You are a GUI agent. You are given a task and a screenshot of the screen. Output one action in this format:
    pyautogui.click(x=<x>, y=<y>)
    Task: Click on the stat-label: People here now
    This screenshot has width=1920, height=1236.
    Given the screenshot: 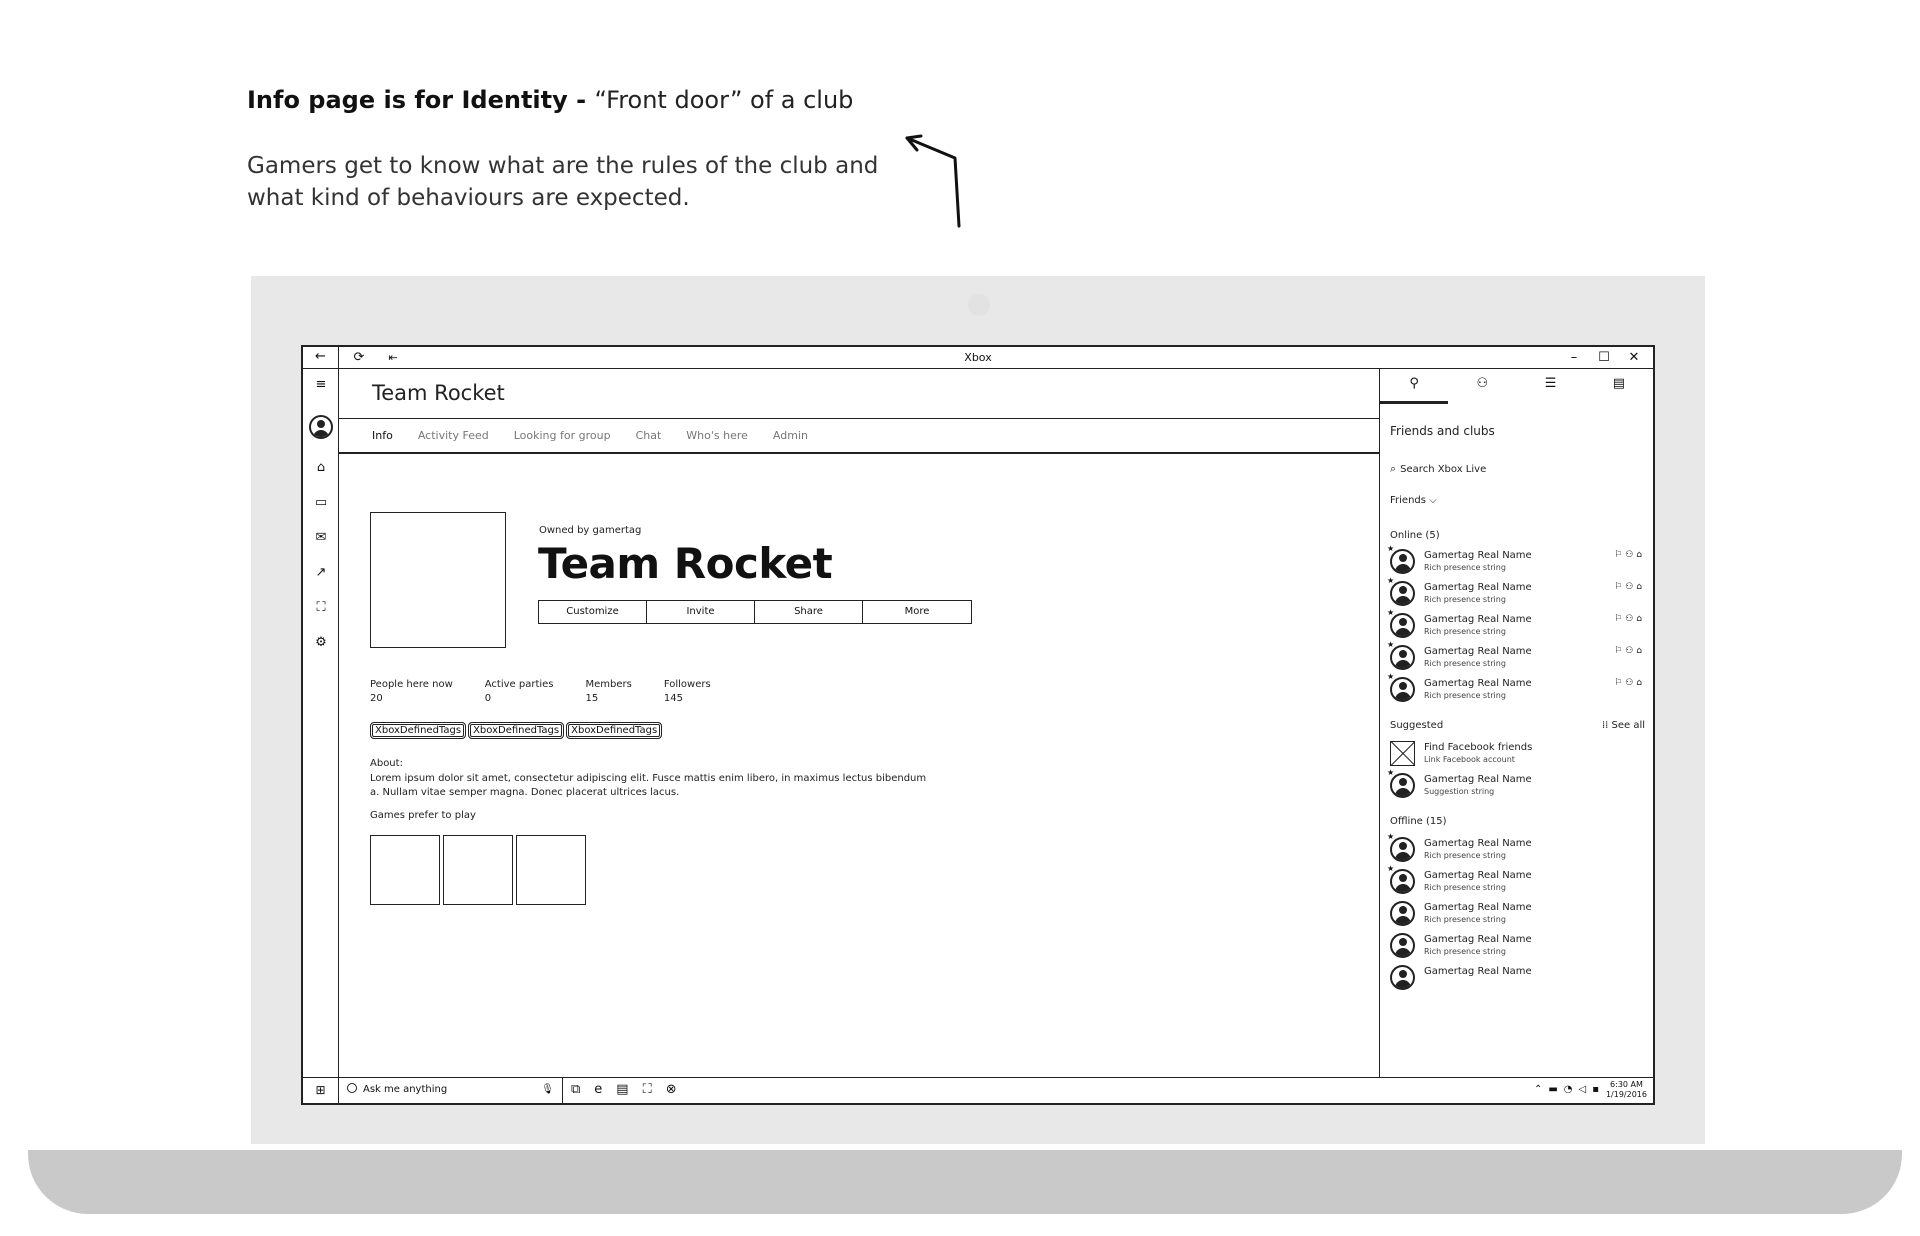 What is the action you would take?
    pyautogui.click(x=411, y=684)
    